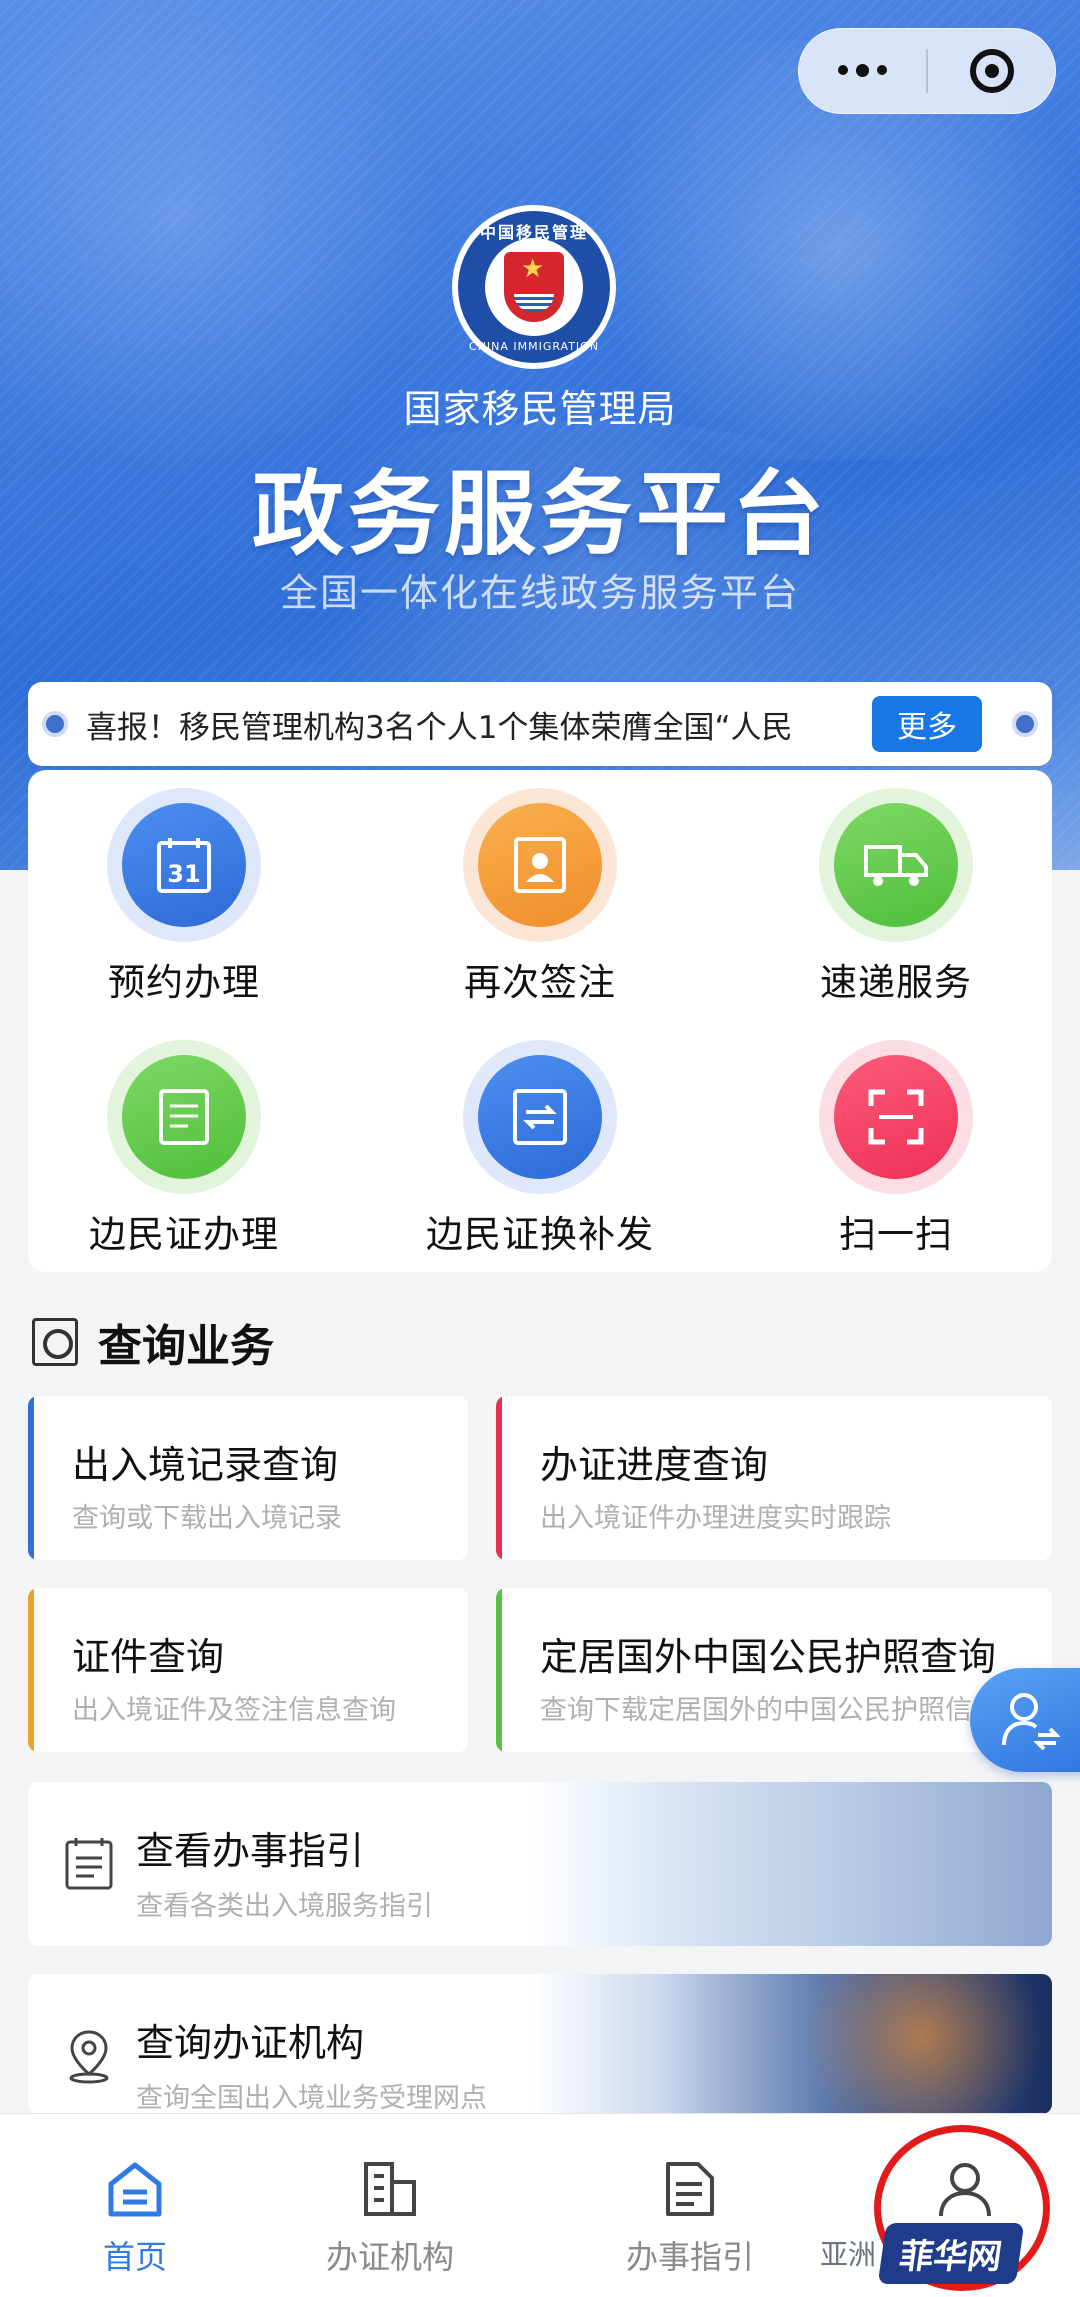  Describe the element at coordinates (896, 903) in the screenshot. I see `service-express: 速递服务` at that location.